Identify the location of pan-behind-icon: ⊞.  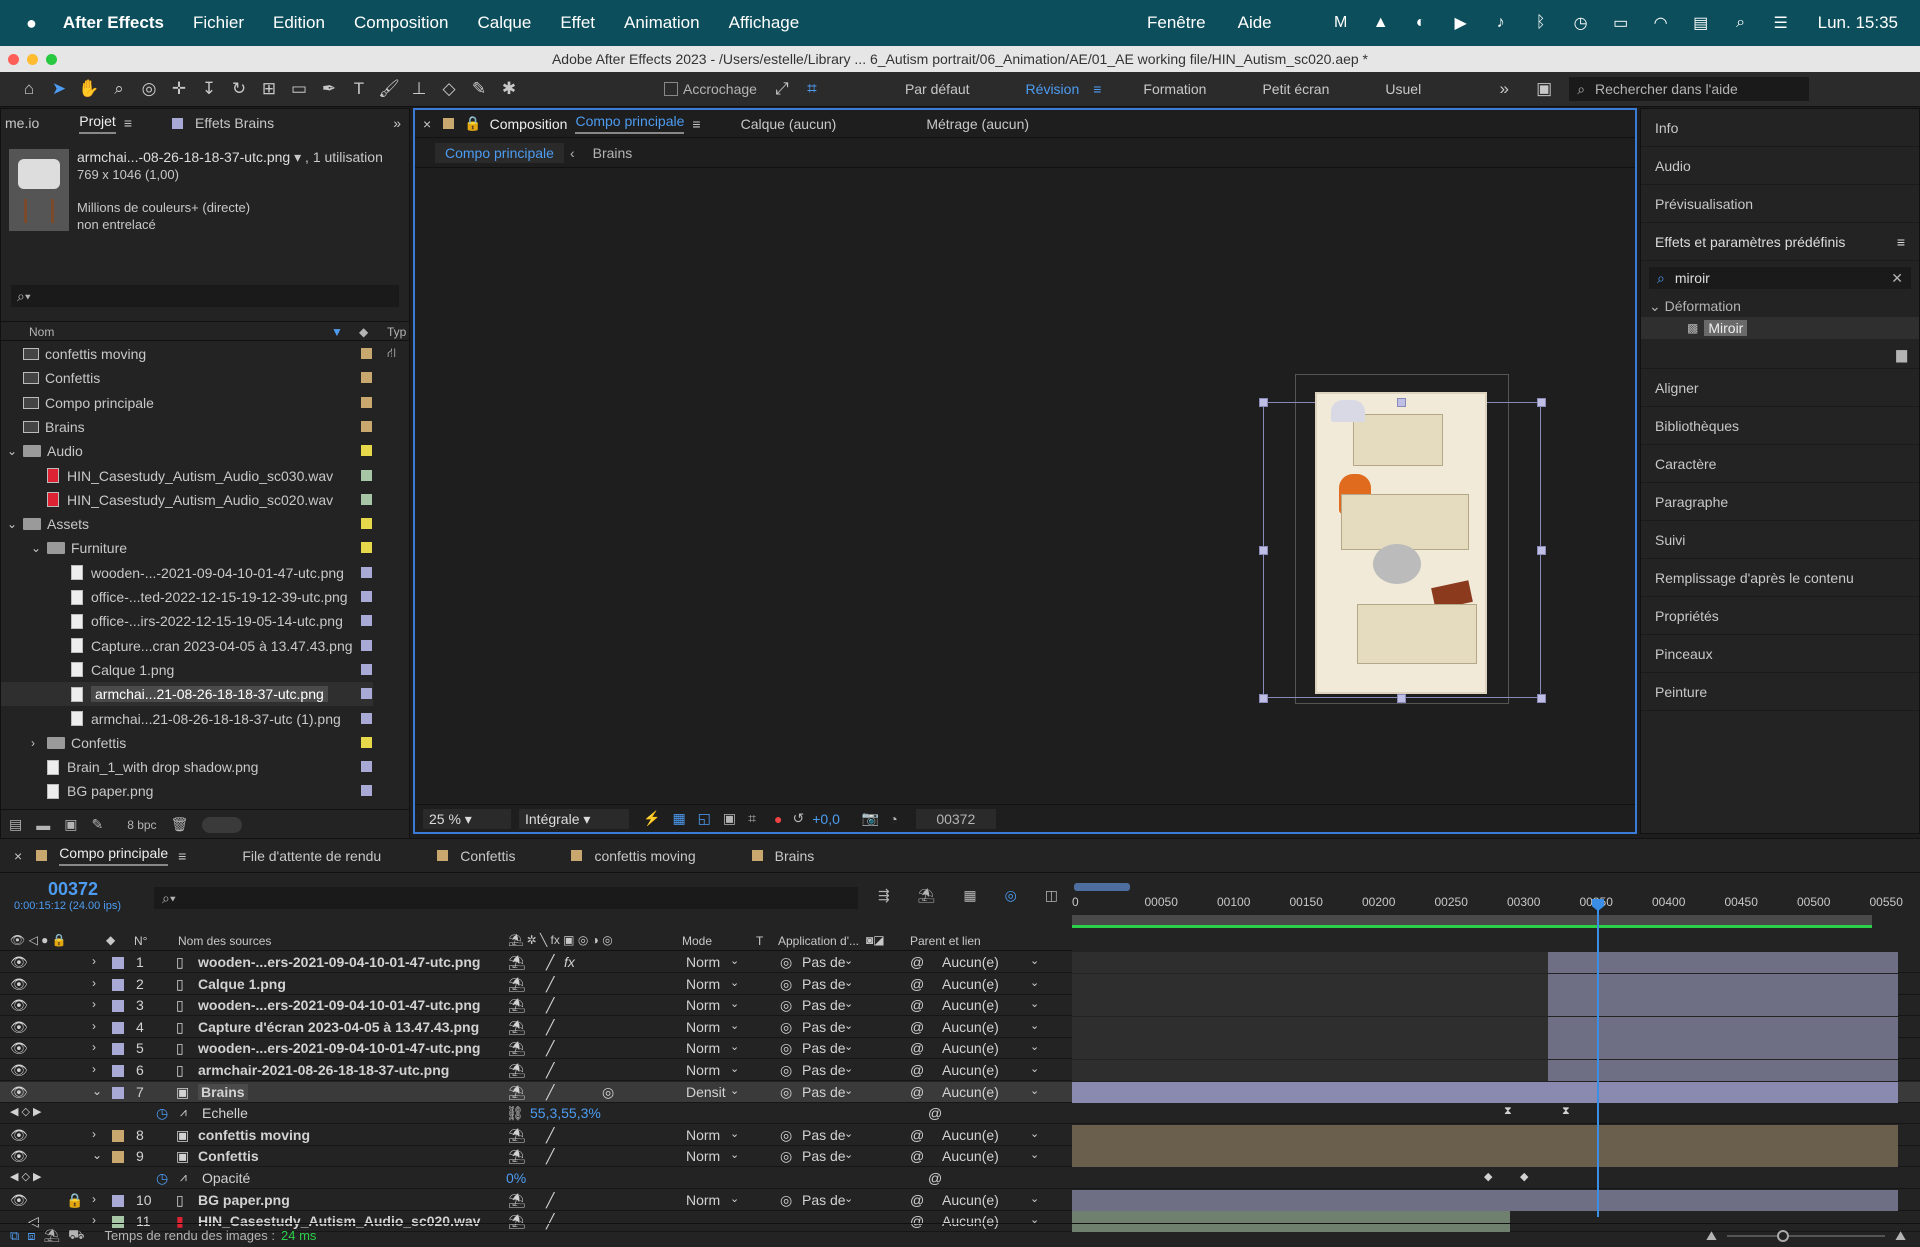
(269, 89).